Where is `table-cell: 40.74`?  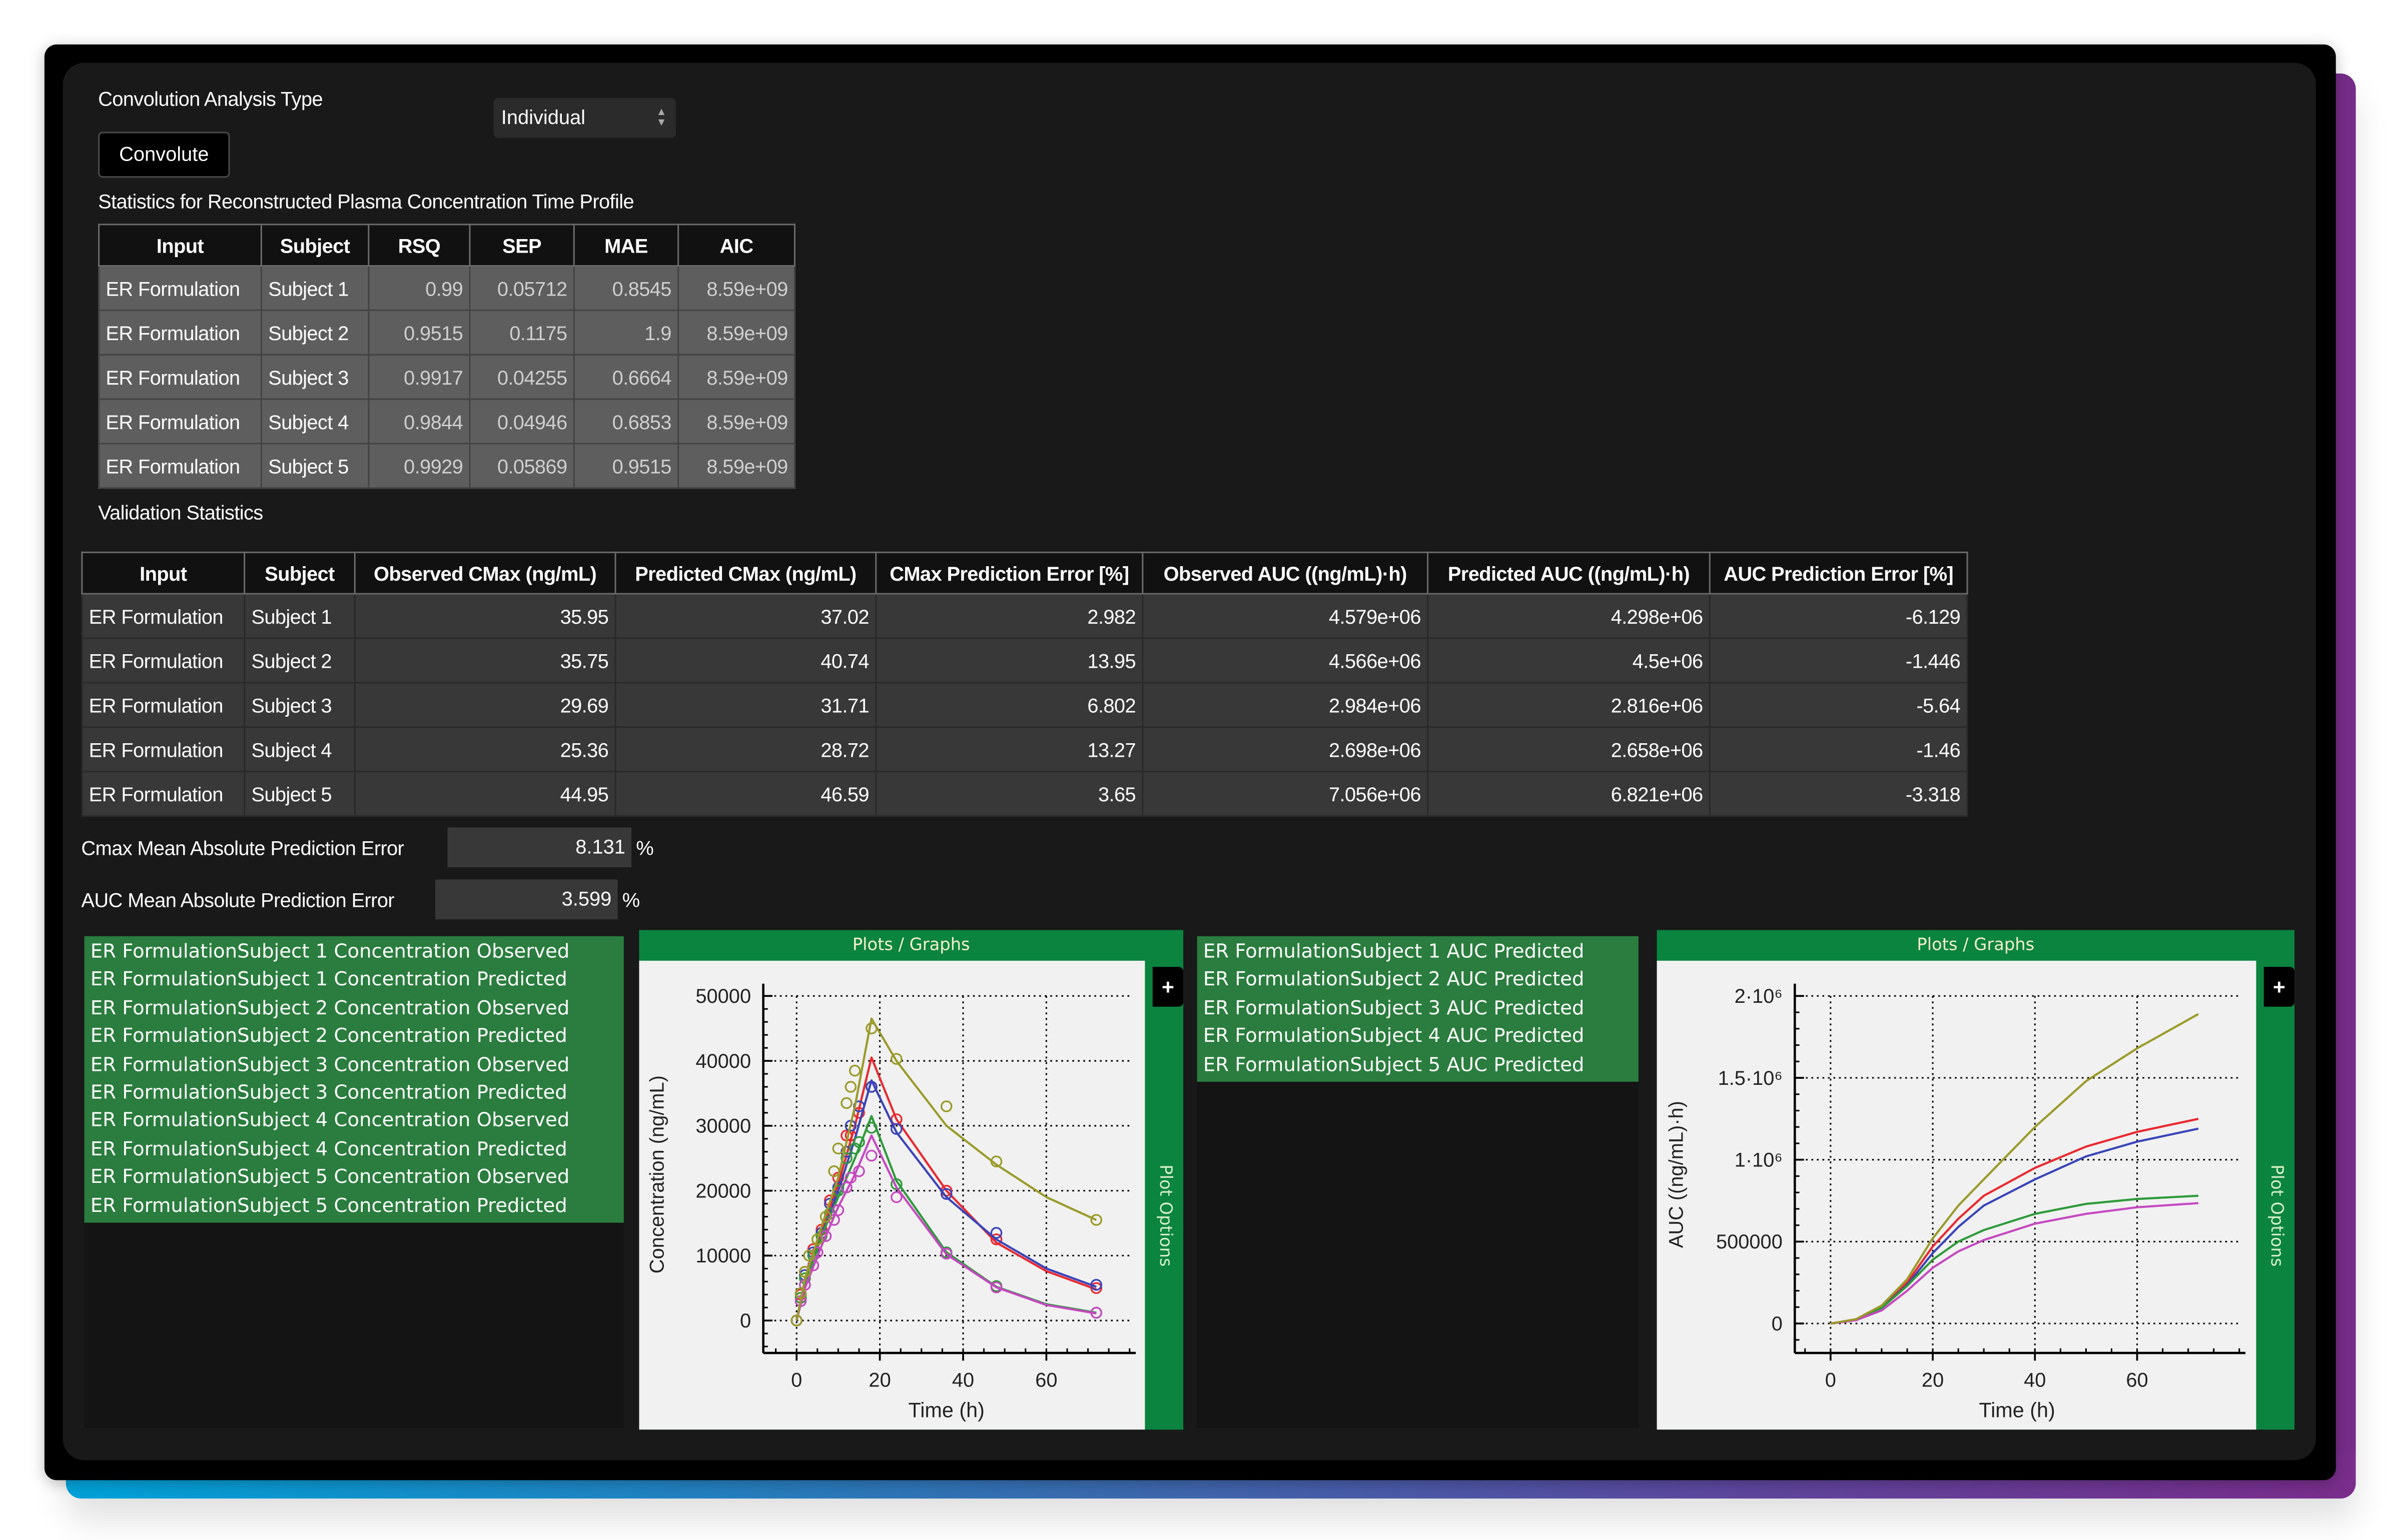 table-cell: 40.74 is located at coordinates (745, 660).